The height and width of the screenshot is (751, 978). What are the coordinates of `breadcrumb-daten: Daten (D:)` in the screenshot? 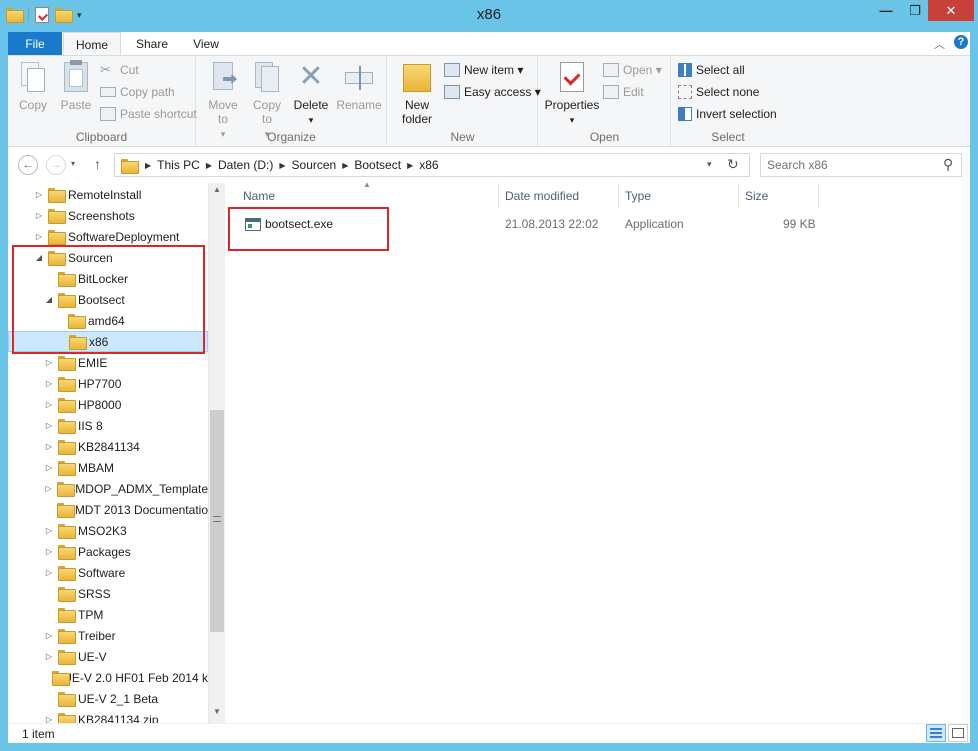 It's located at (245, 165).